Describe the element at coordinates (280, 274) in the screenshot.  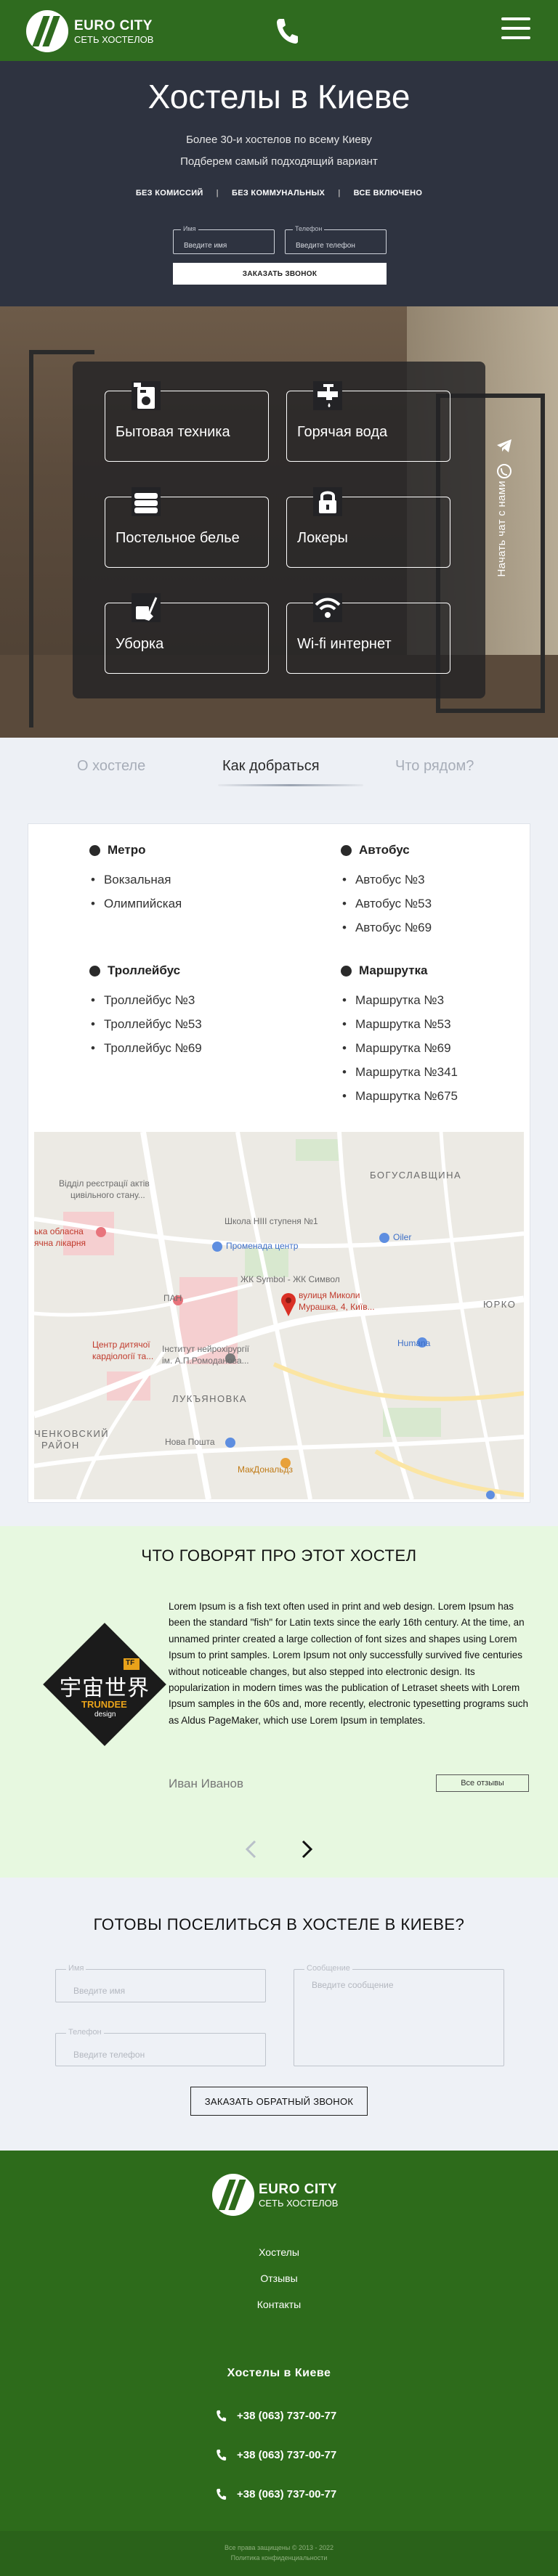
I see `order-call-button: ЗАКАЗАТЬ ЗВОНОК` at that location.